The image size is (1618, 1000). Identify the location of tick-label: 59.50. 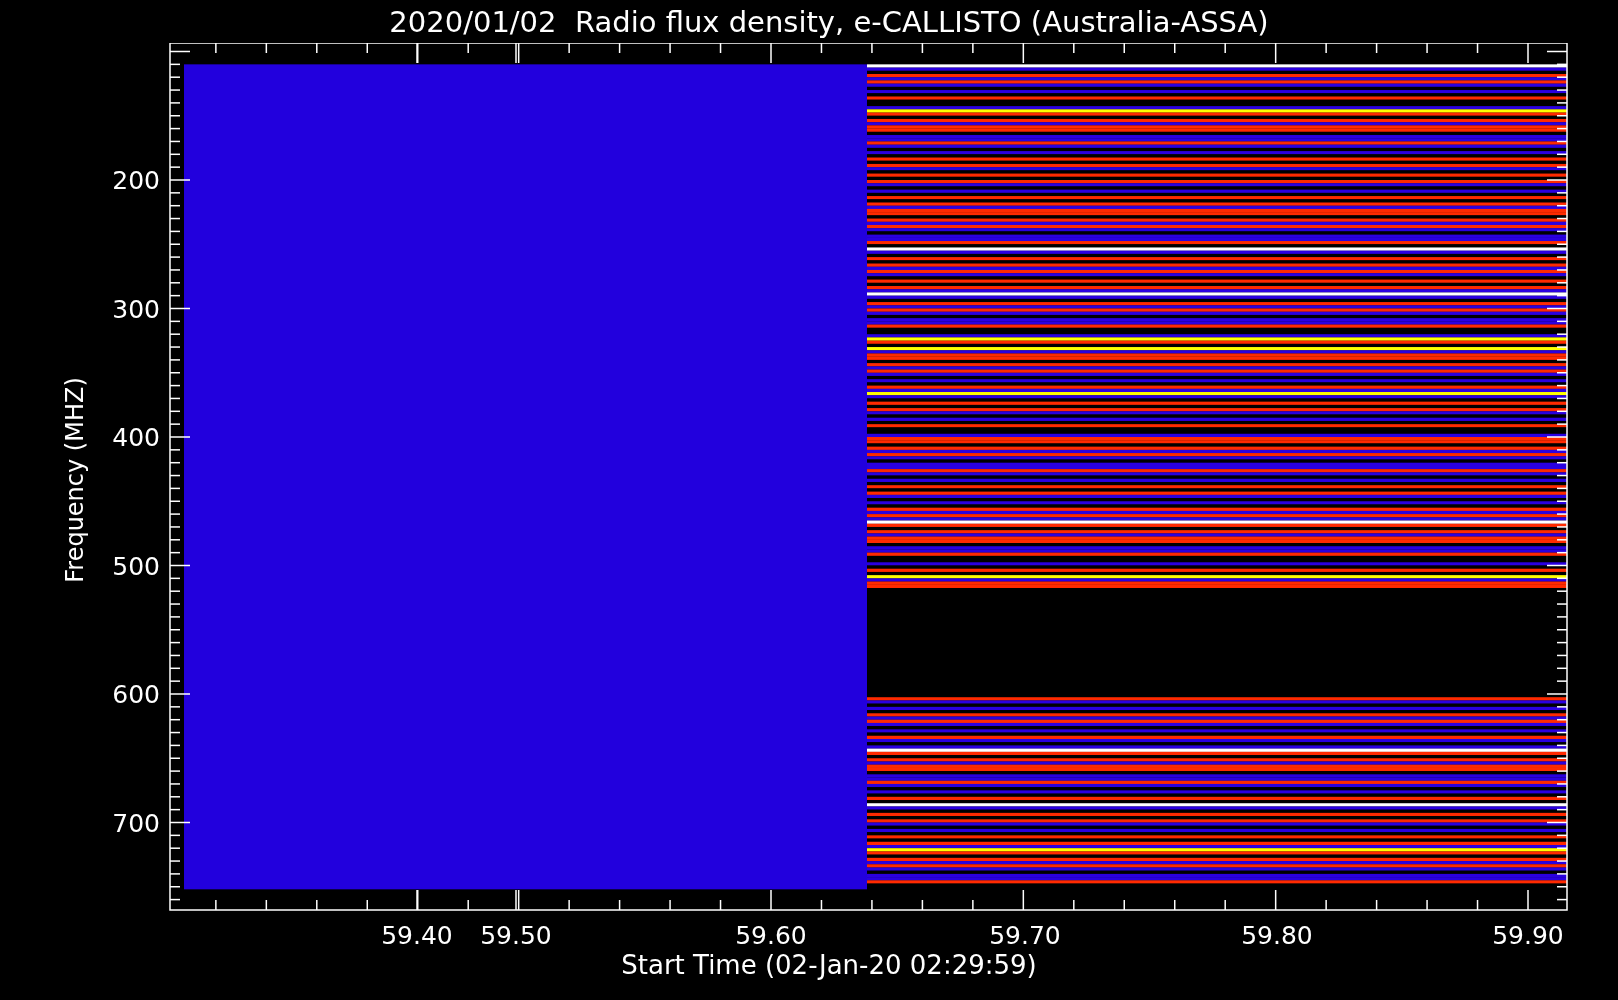
(516, 935).